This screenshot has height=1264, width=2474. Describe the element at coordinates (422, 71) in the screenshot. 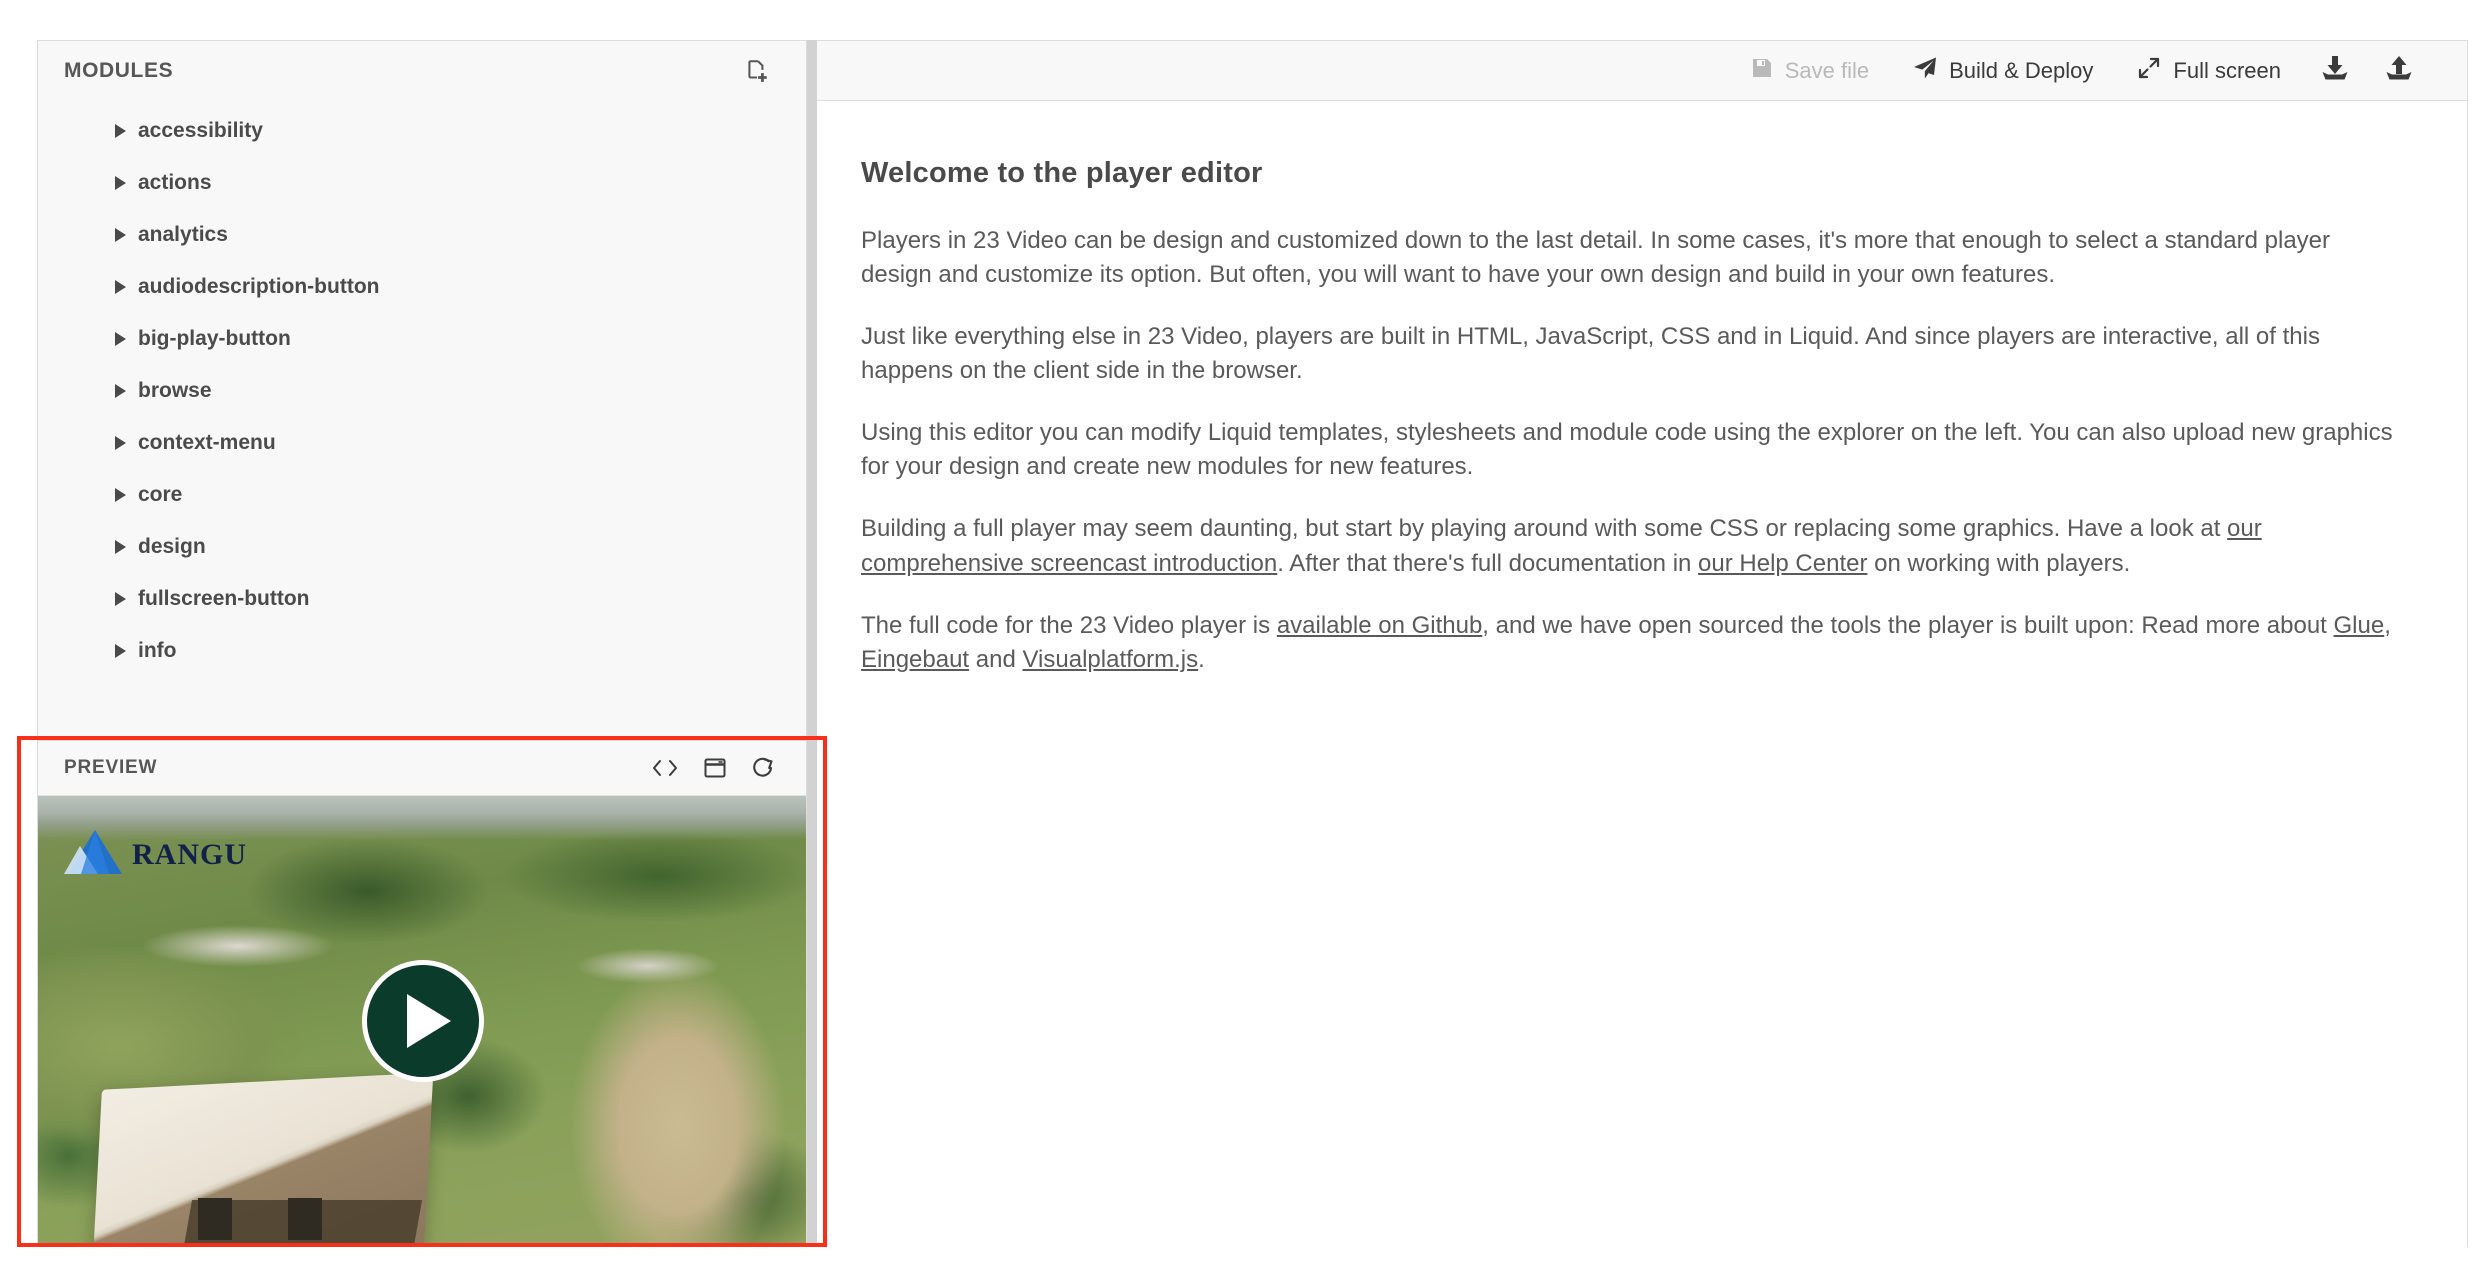

I see `sidebar-header: MODULES` at that location.